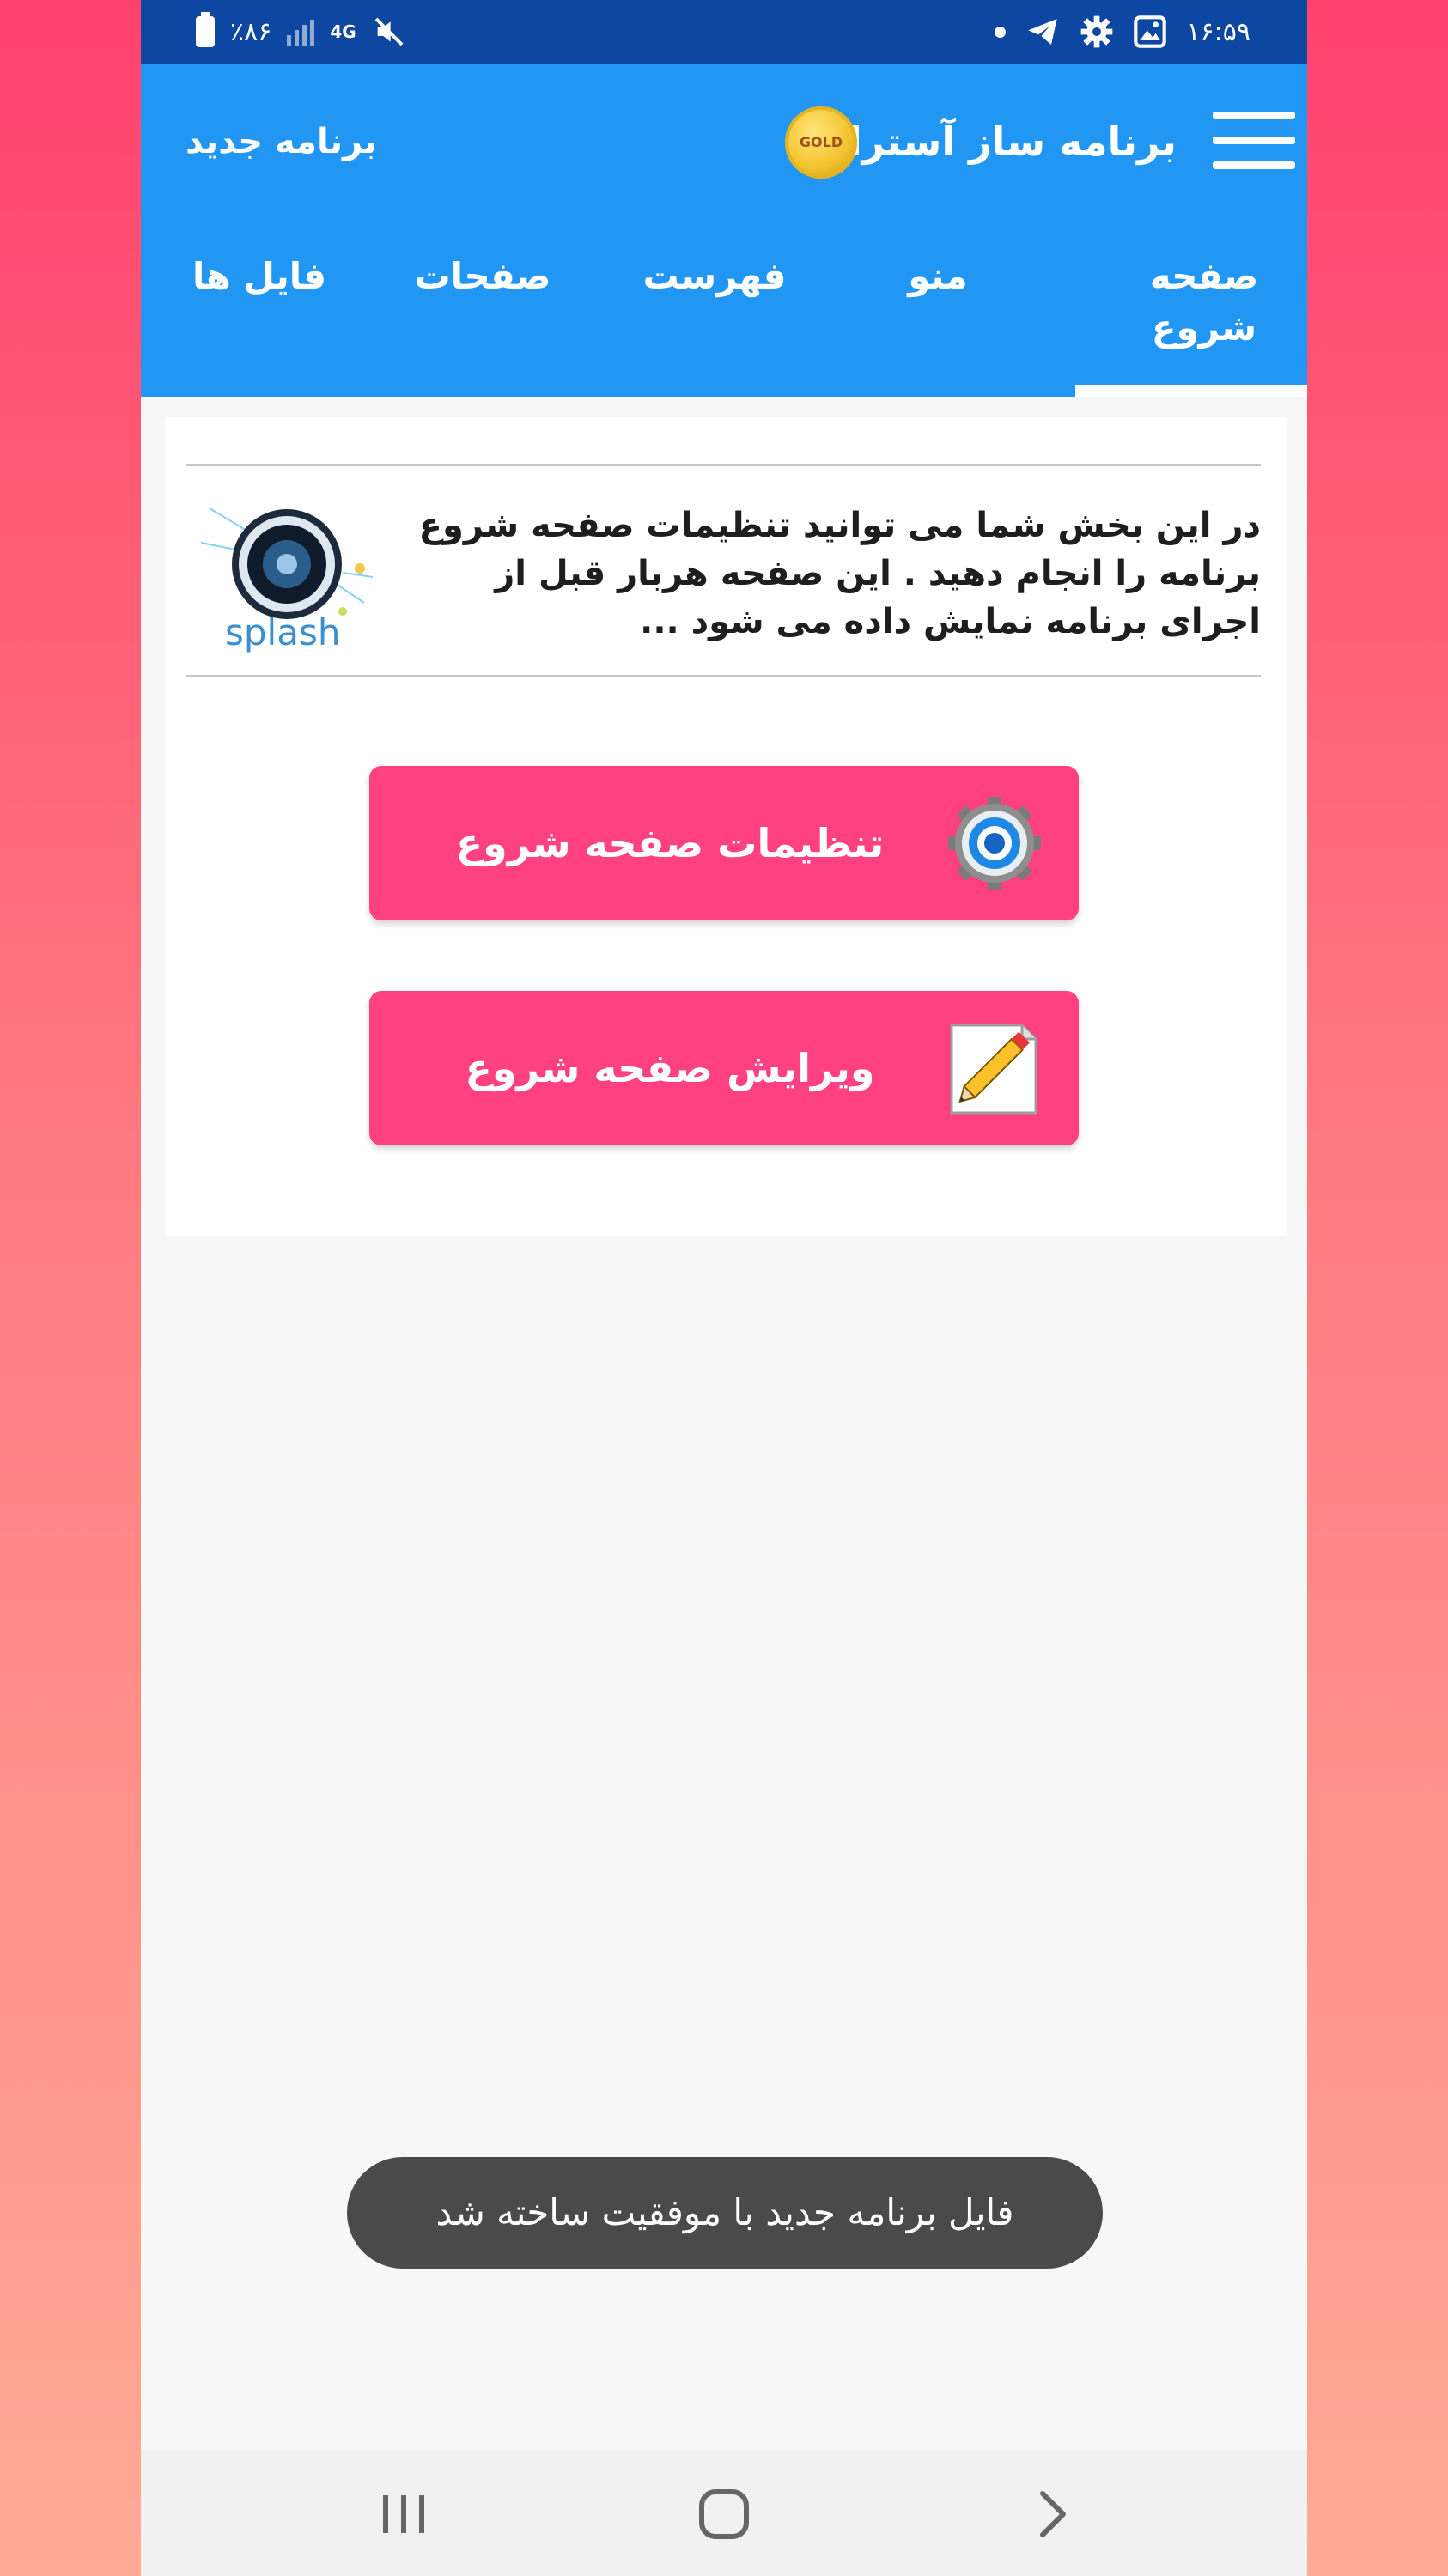 Image resolution: width=1448 pixels, height=2576 pixels. Describe the element at coordinates (1097, 32) in the screenshot. I see `settings-icon` at that location.